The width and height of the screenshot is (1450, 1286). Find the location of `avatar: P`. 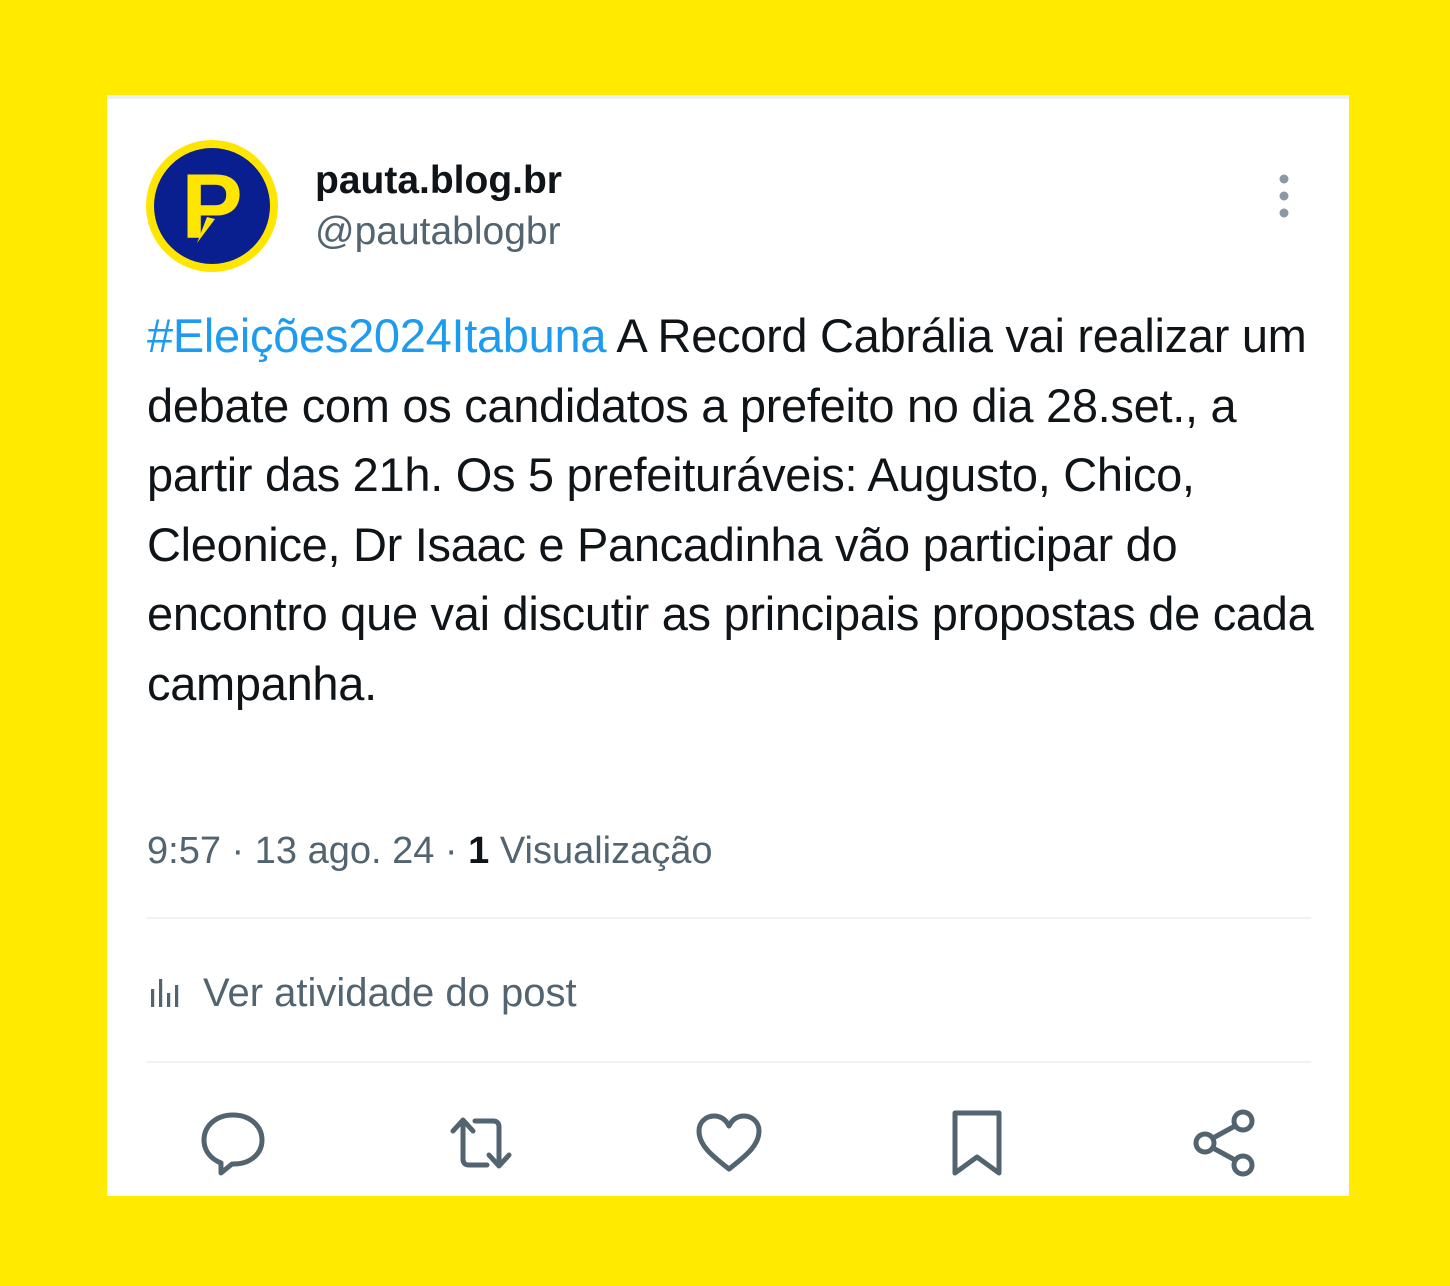

avatar: P is located at coordinates (212, 206).